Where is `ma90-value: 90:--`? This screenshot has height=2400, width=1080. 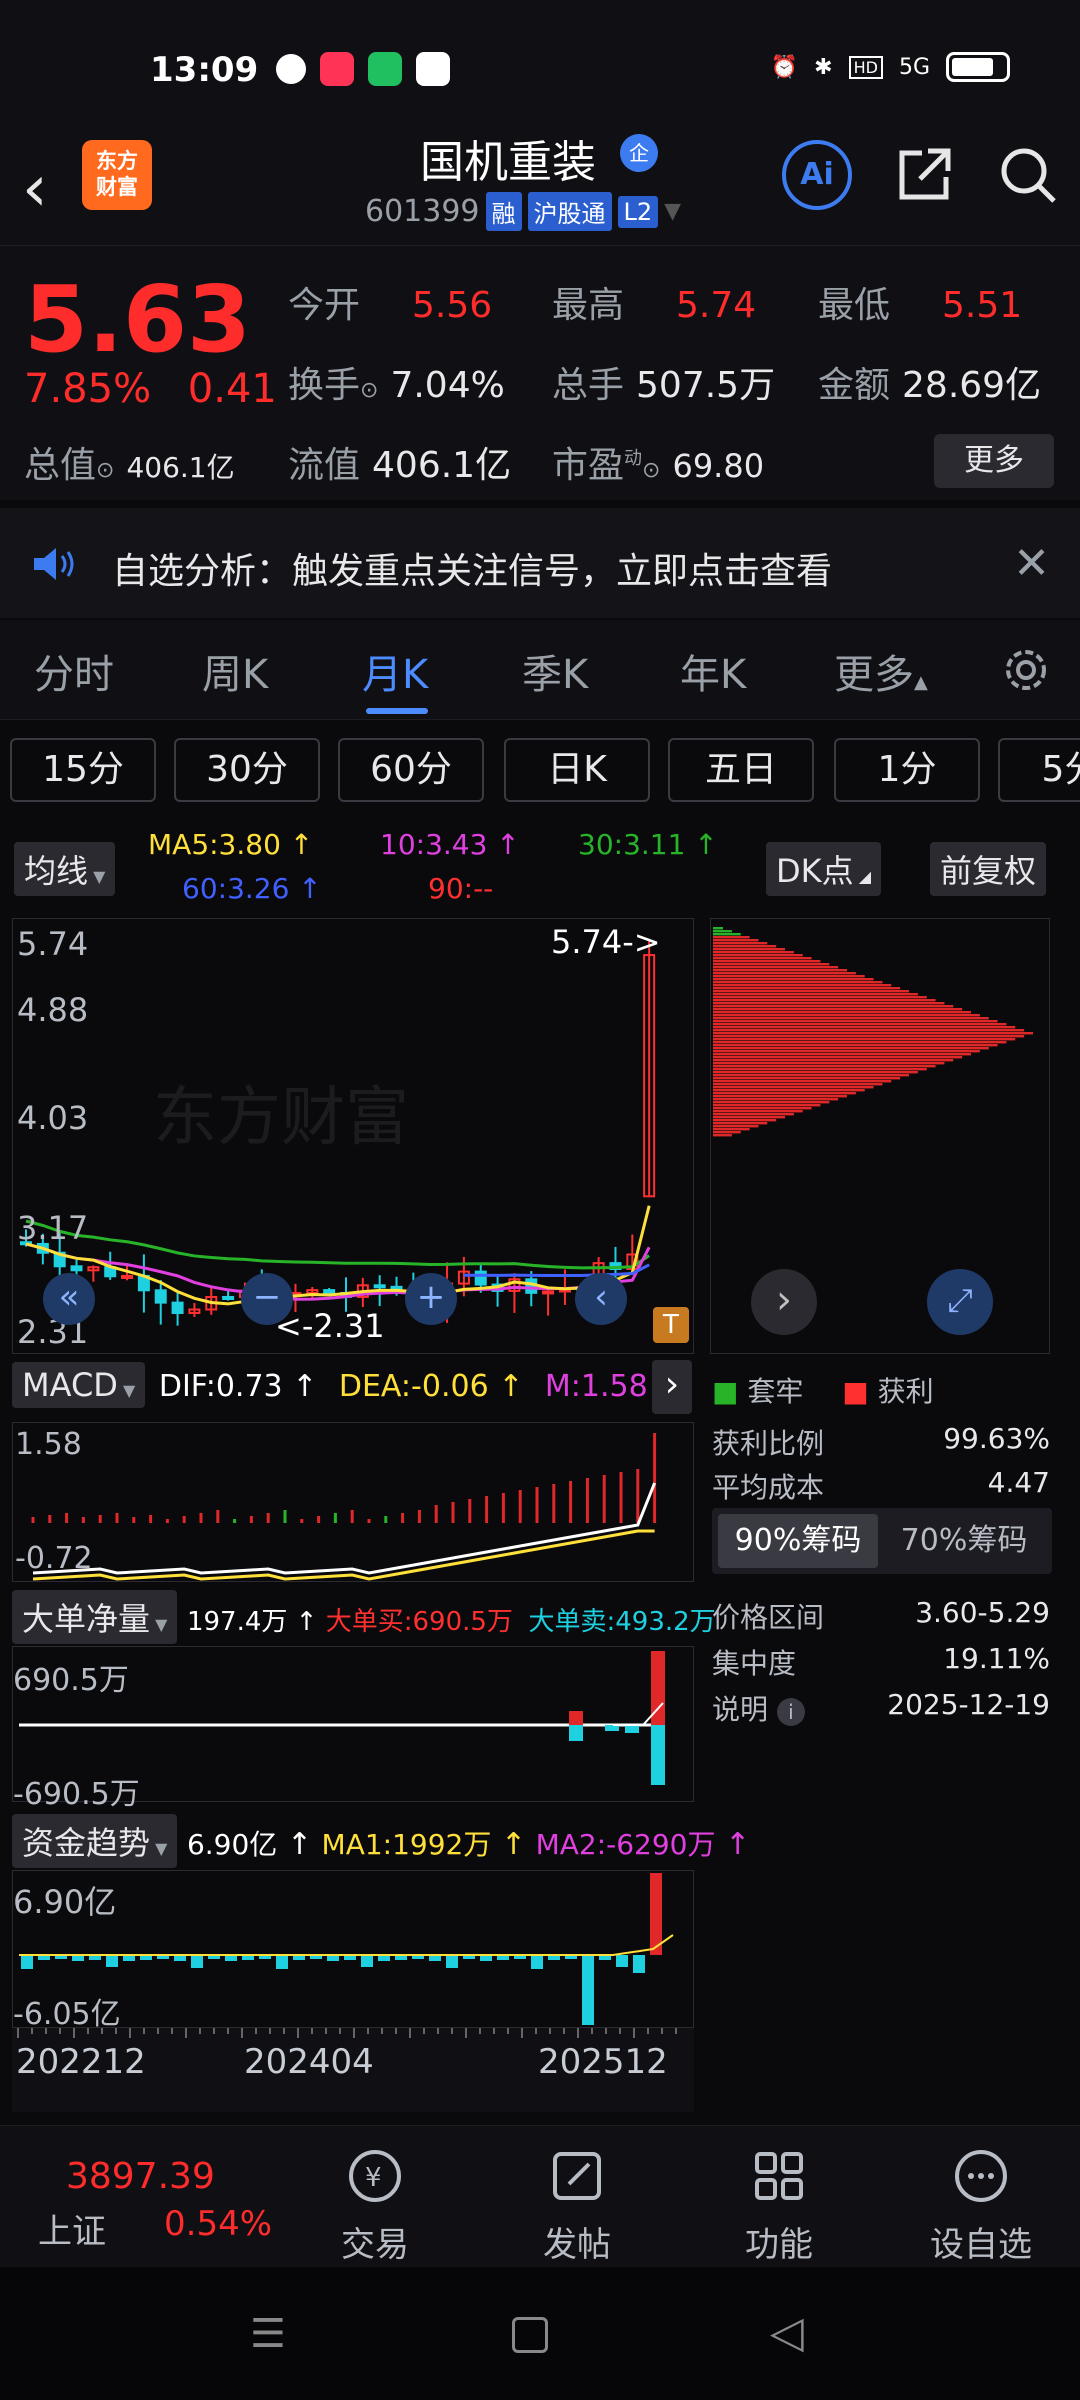
ma90-value: 90:-- is located at coordinates (461, 888).